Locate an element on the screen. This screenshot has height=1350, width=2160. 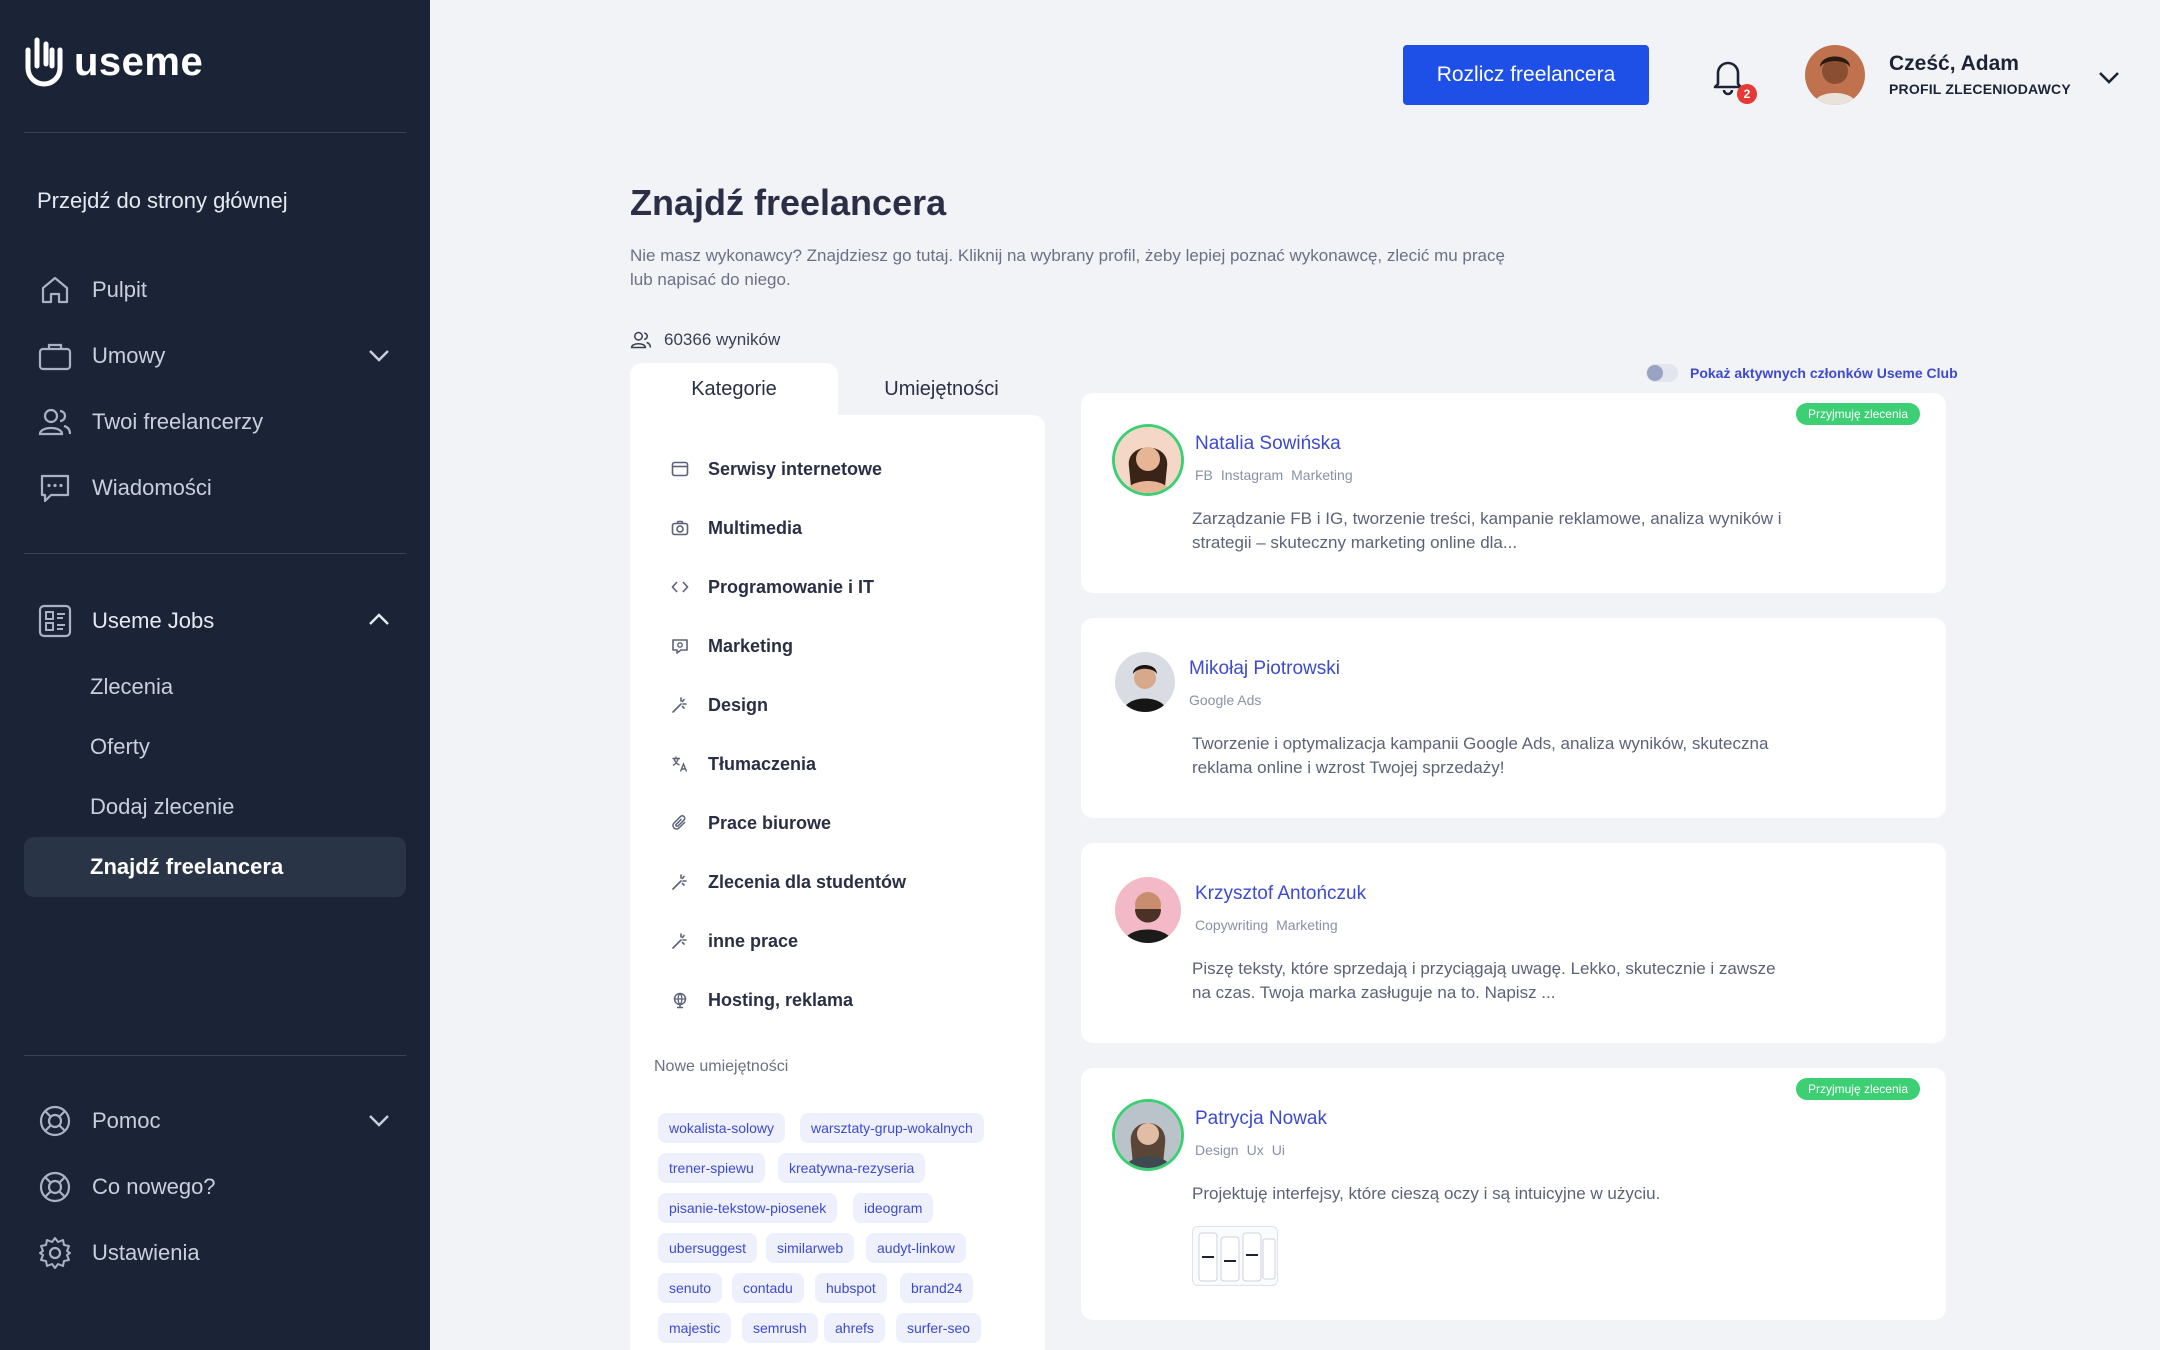
gear-icon is located at coordinates (55, 1253).